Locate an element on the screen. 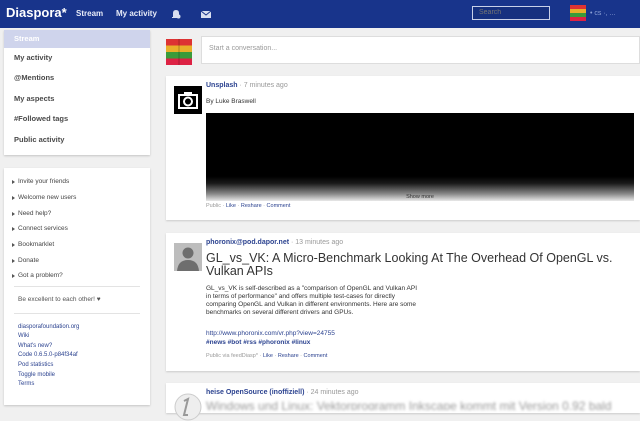  default-avatar-icon is located at coordinates (188, 257).